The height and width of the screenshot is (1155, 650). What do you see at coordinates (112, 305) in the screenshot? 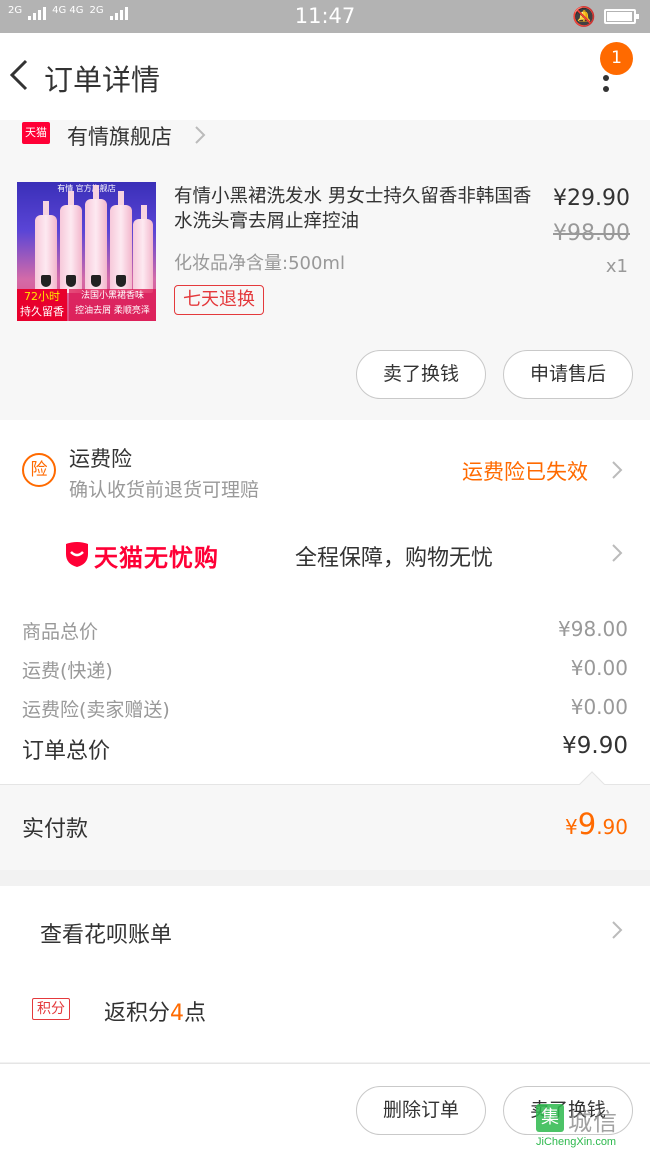
I see `product-image-tags: 法国小黑裙香味 控油去屑 柔顺亮泽` at bounding box center [112, 305].